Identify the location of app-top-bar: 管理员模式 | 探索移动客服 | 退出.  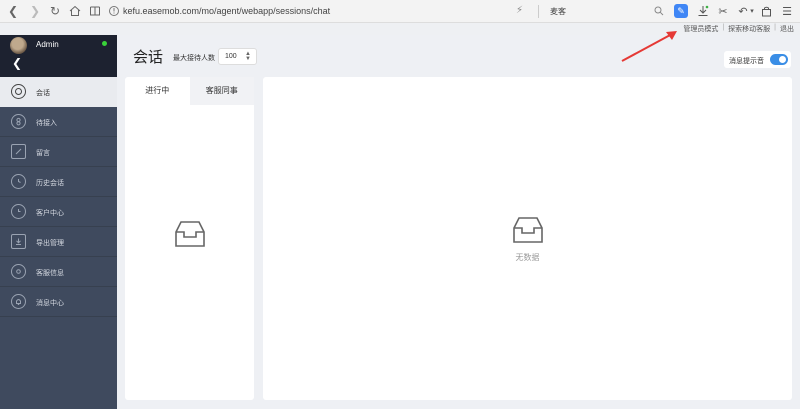
(400, 29).